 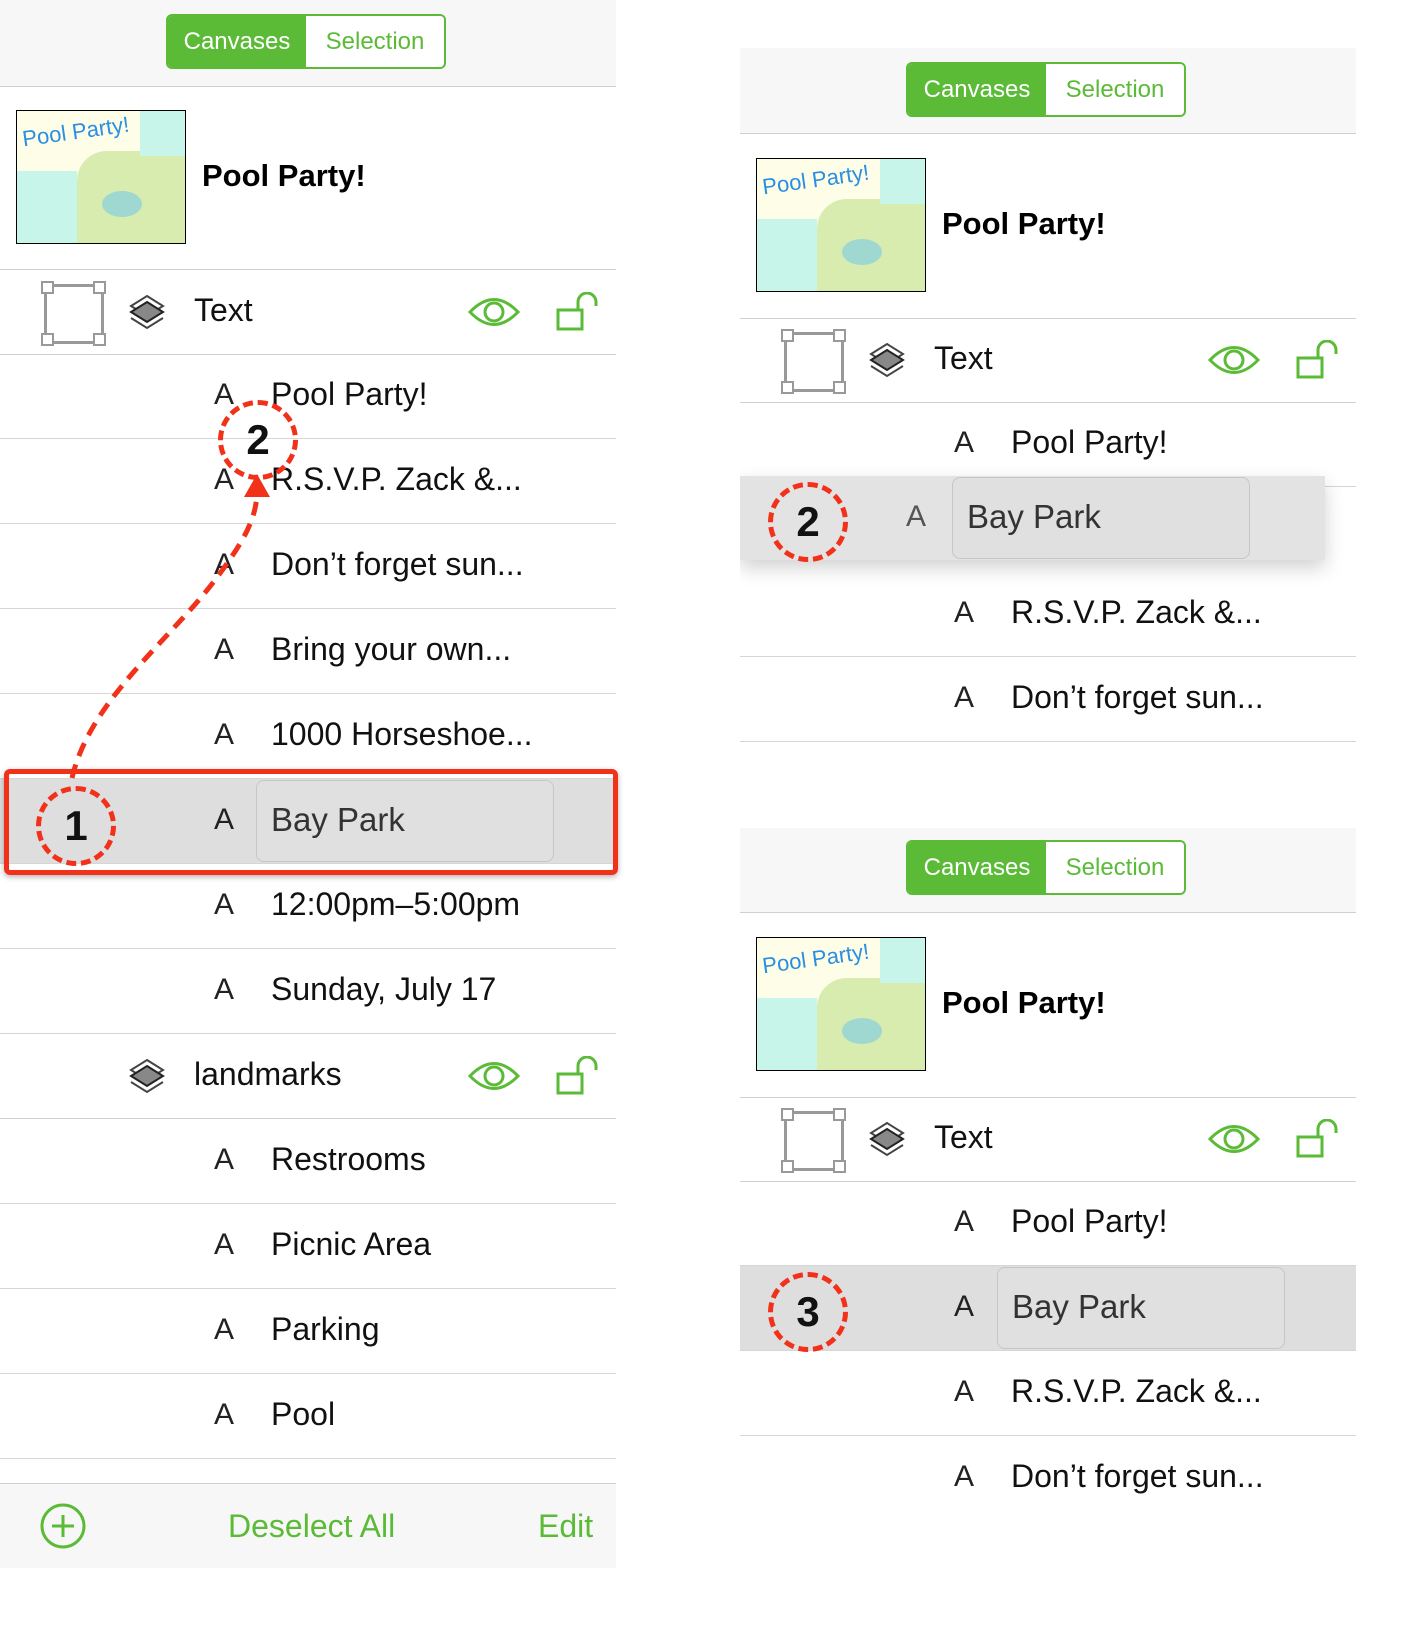 What do you see at coordinates (76, 826) in the screenshot?
I see `step-callout: 1` at bounding box center [76, 826].